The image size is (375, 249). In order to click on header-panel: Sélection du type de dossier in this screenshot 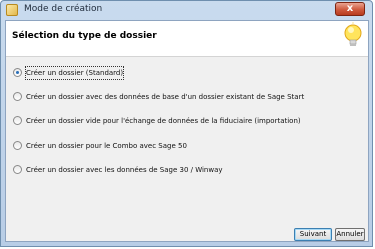, I will do `click(187, 39)`.